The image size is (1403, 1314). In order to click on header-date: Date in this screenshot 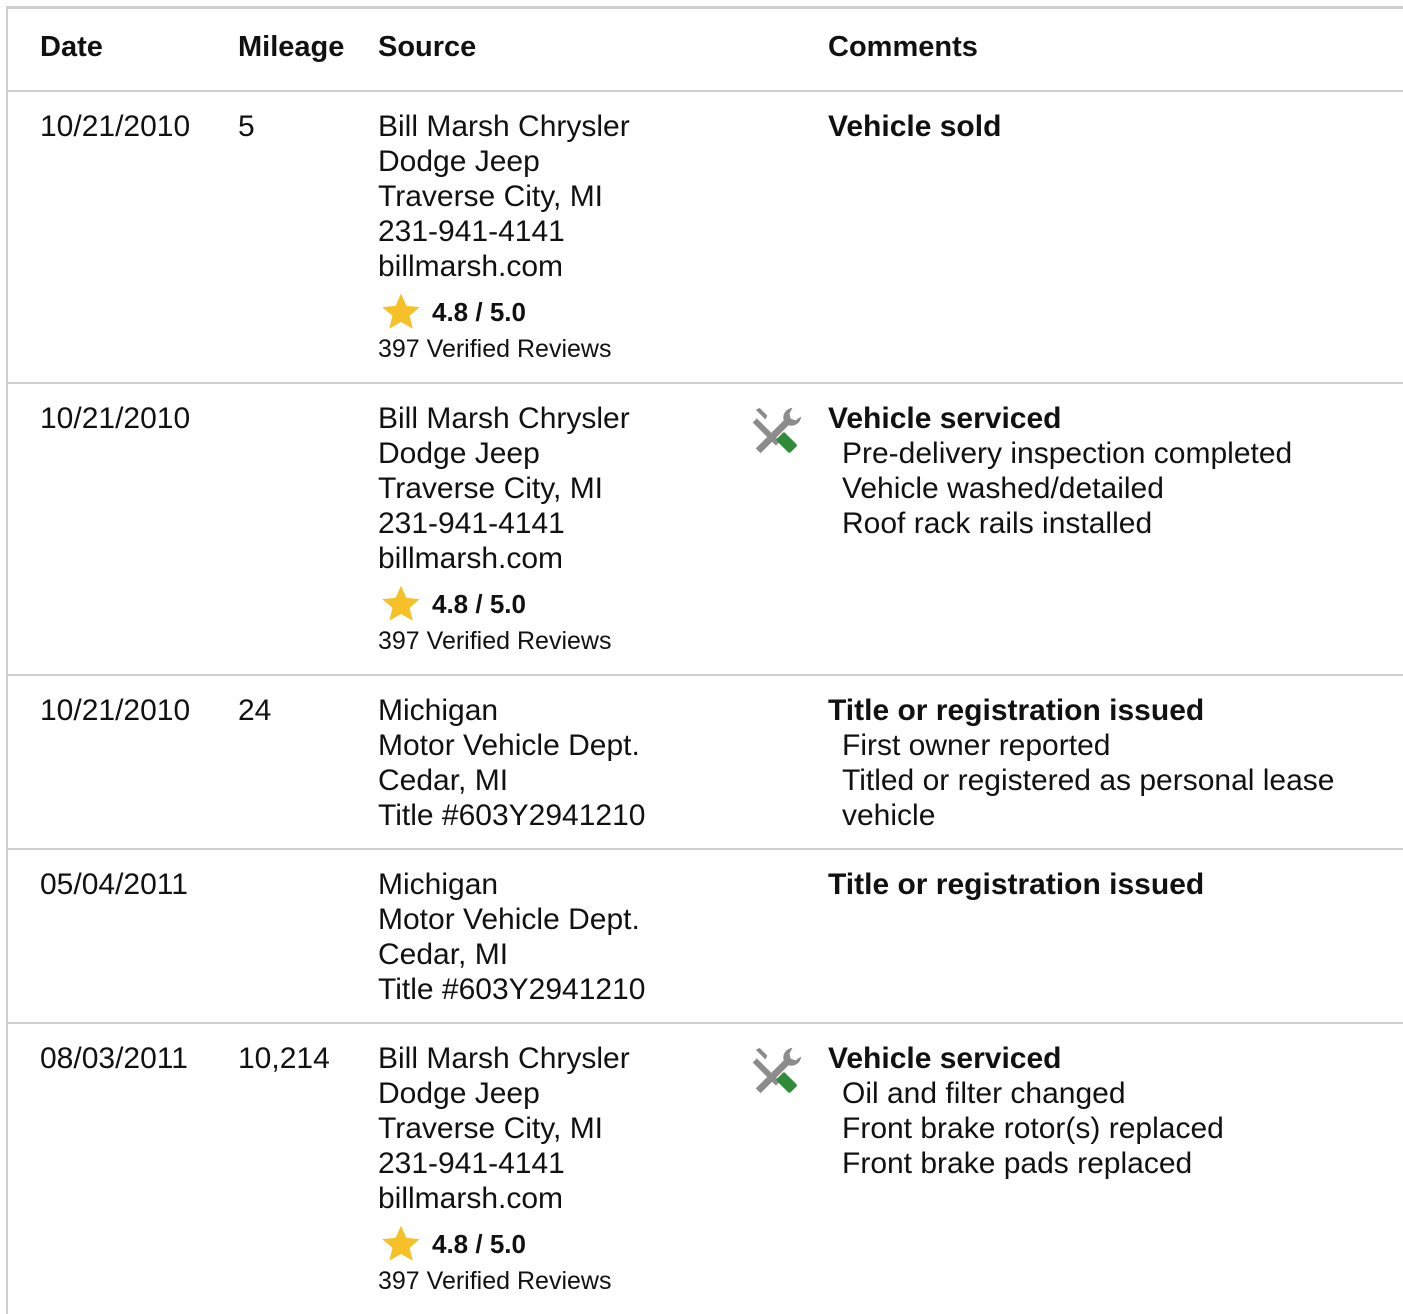, I will do `click(71, 47)`.